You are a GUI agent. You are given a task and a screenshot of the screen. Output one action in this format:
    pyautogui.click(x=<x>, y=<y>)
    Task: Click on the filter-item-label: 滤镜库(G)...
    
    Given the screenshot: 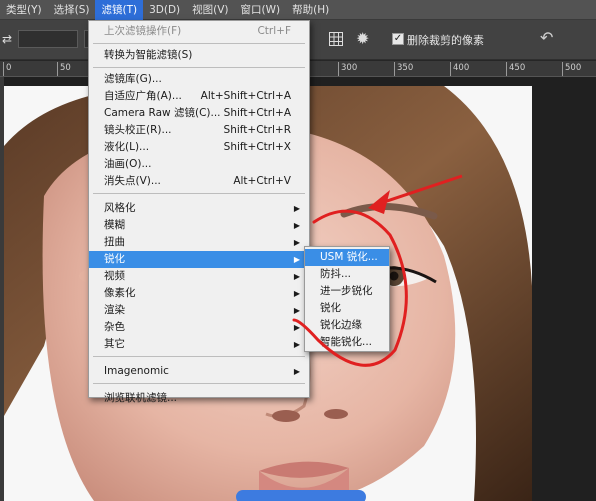 What is the action you would take?
    pyautogui.click(x=133, y=79)
    